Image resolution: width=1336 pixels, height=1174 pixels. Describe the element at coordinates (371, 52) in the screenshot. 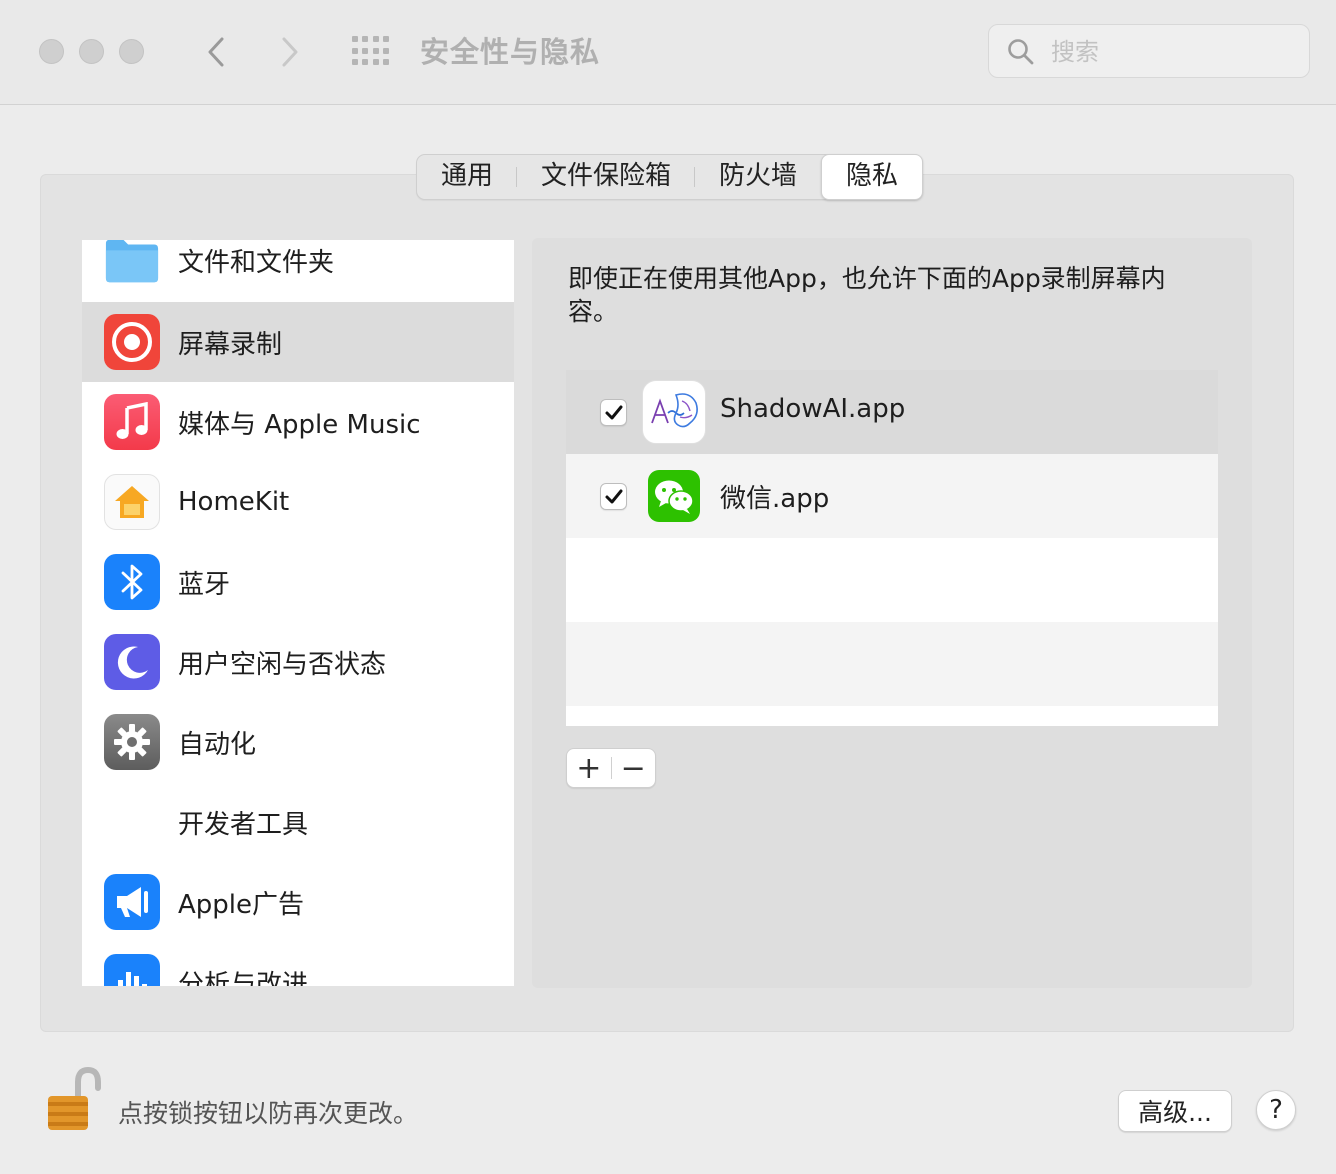

I see `show-all-grid-icon` at that location.